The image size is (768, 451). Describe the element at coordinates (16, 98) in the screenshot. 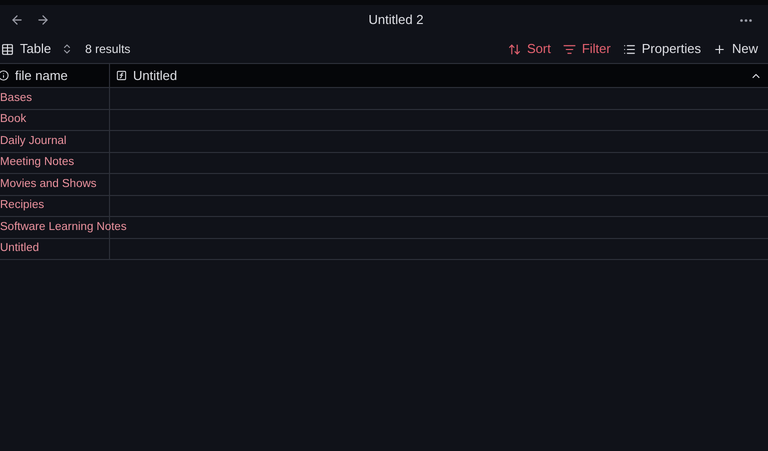

I see `file-link: Bases` at that location.